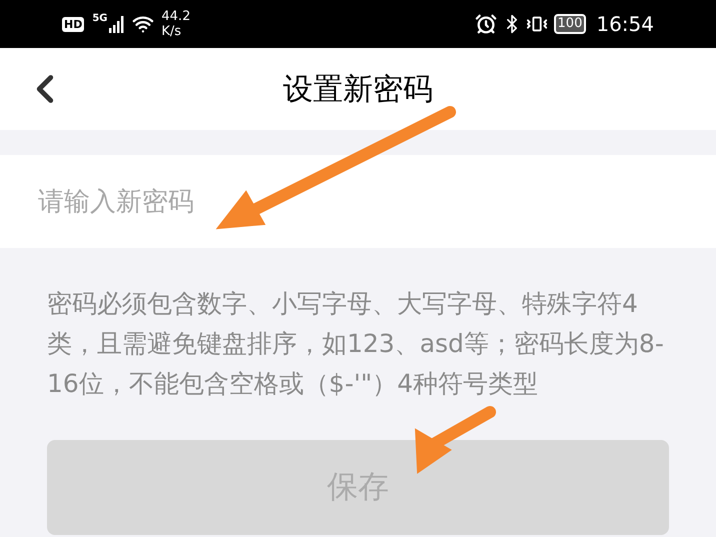 The image size is (716, 537). What do you see at coordinates (116, 24) in the screenshot?
I see `signal-icon` at bounding box center [116, 24].